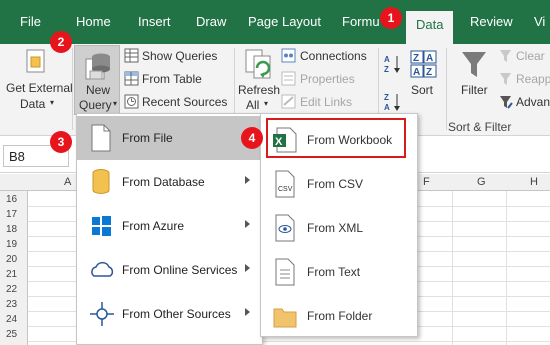 This screenshot has width=550, height=345. What do you see at coordinates (285, 272) in the screenshot?
I see `text-file-icon` at bounding box center [285, 272].